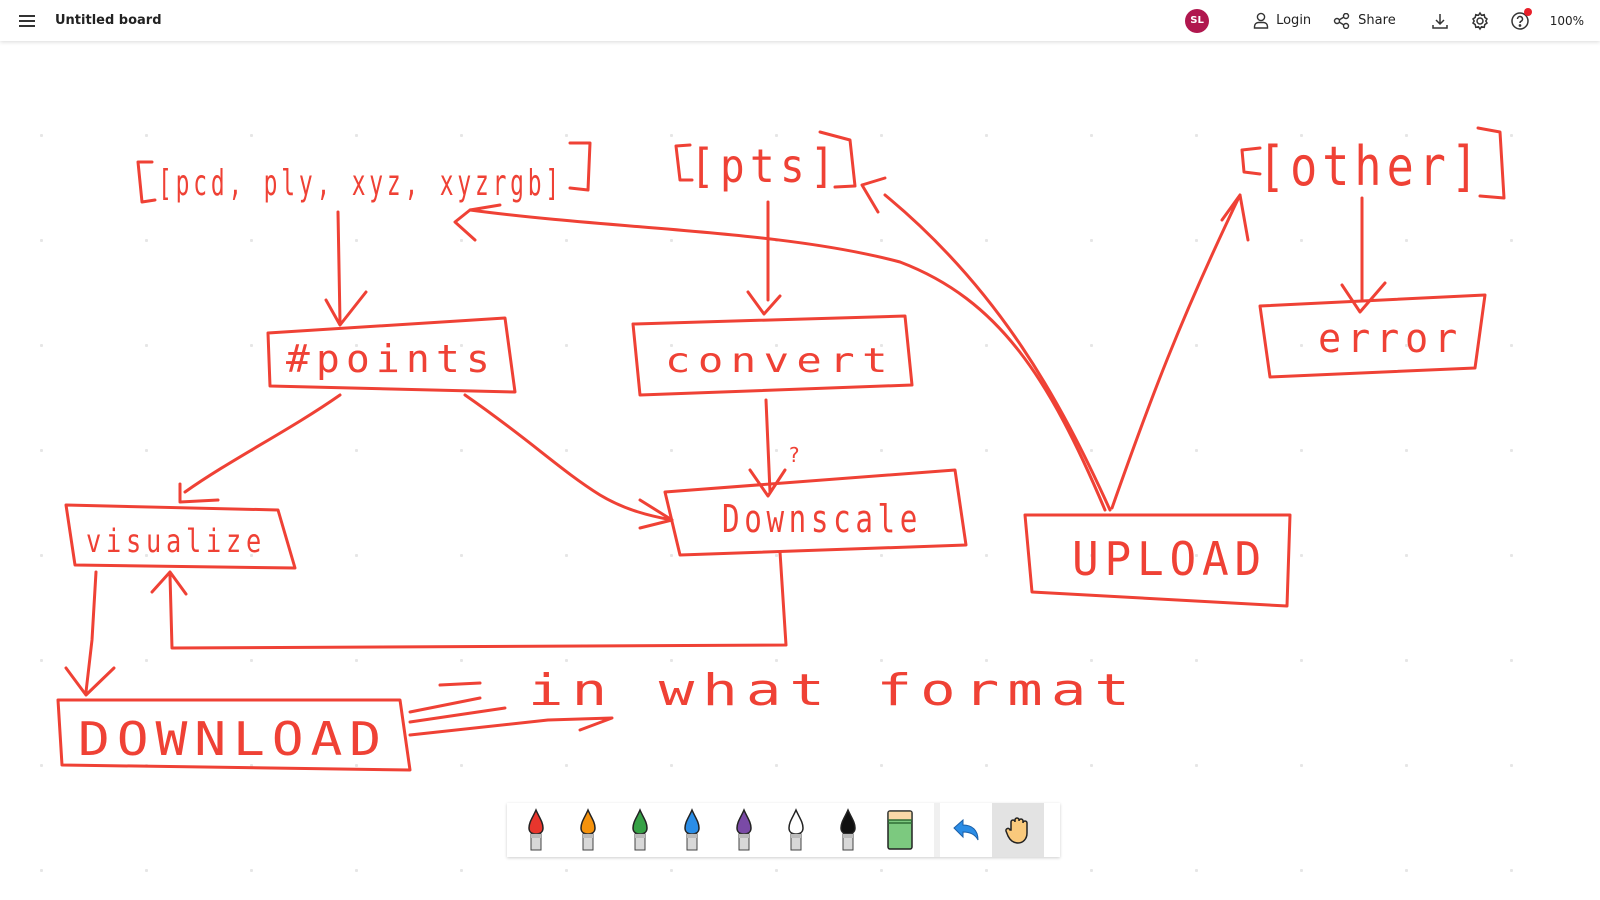 The height and width of the screenshot is (900, 1600). I want to click on board-title: Untitled board, so click(108, 20).